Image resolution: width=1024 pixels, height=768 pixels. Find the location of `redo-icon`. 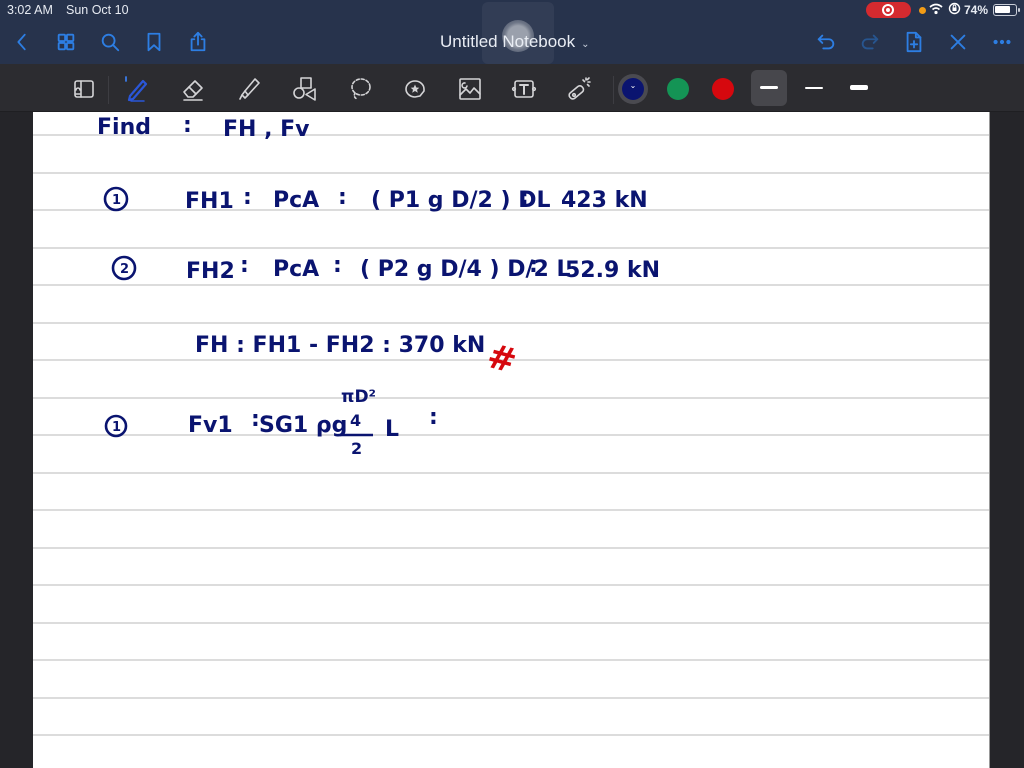

redo-icon is located at coordinates (870, 42).